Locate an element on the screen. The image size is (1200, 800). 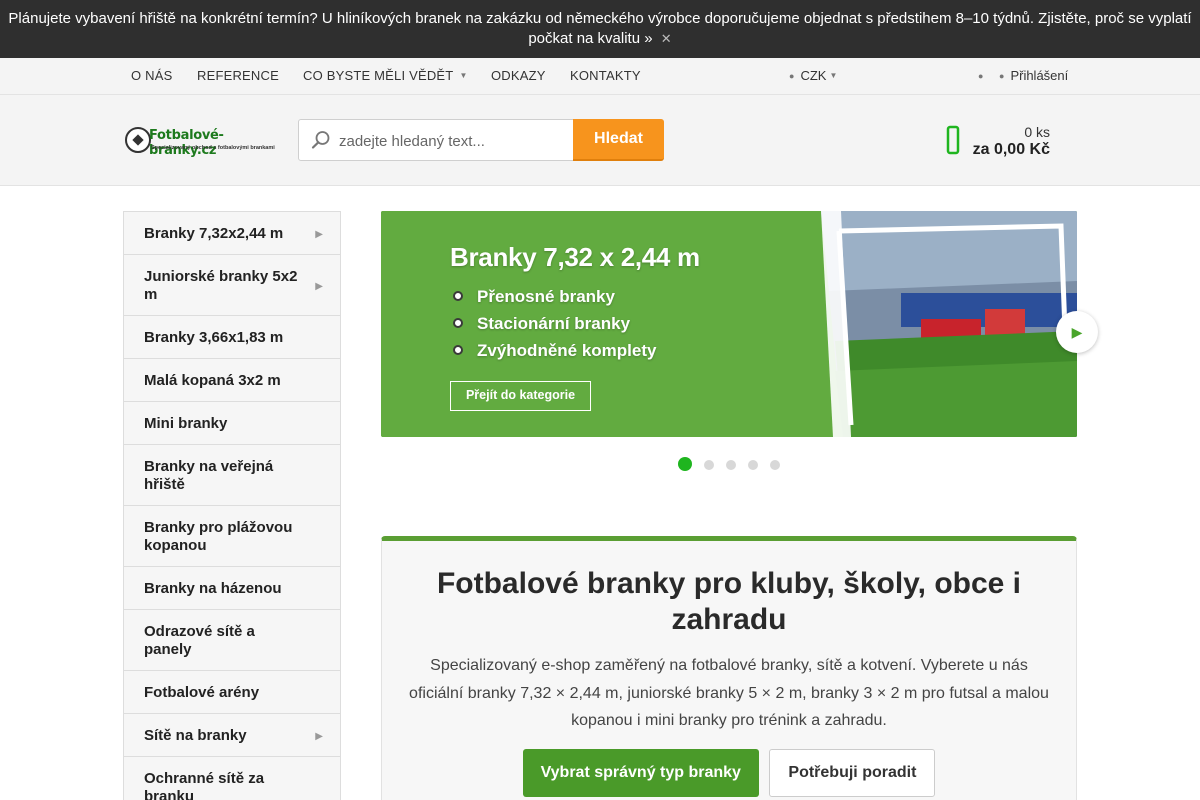
sidebar-item-label: Branky na veřejná hřiště is located at coordinates (209, 475).